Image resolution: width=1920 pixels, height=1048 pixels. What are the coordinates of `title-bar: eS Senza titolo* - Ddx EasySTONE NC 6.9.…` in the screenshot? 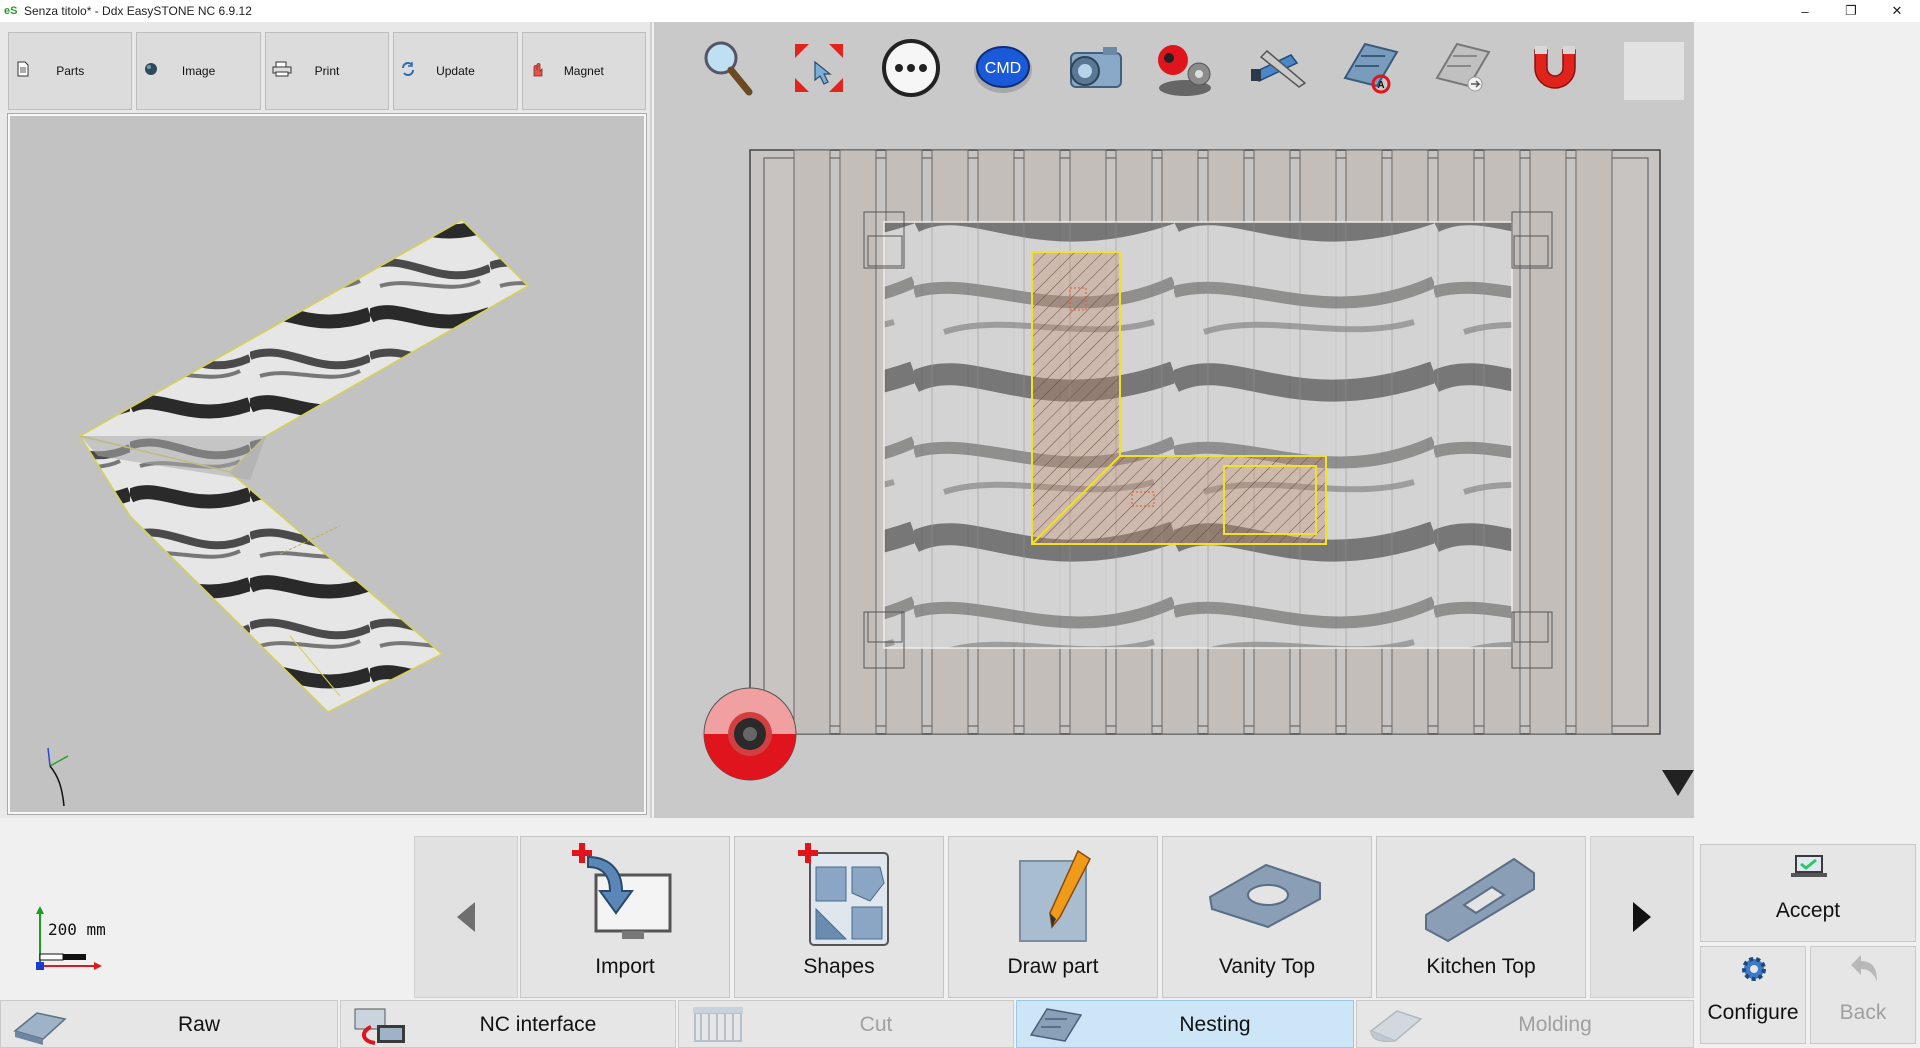 It's located at (960, 11).